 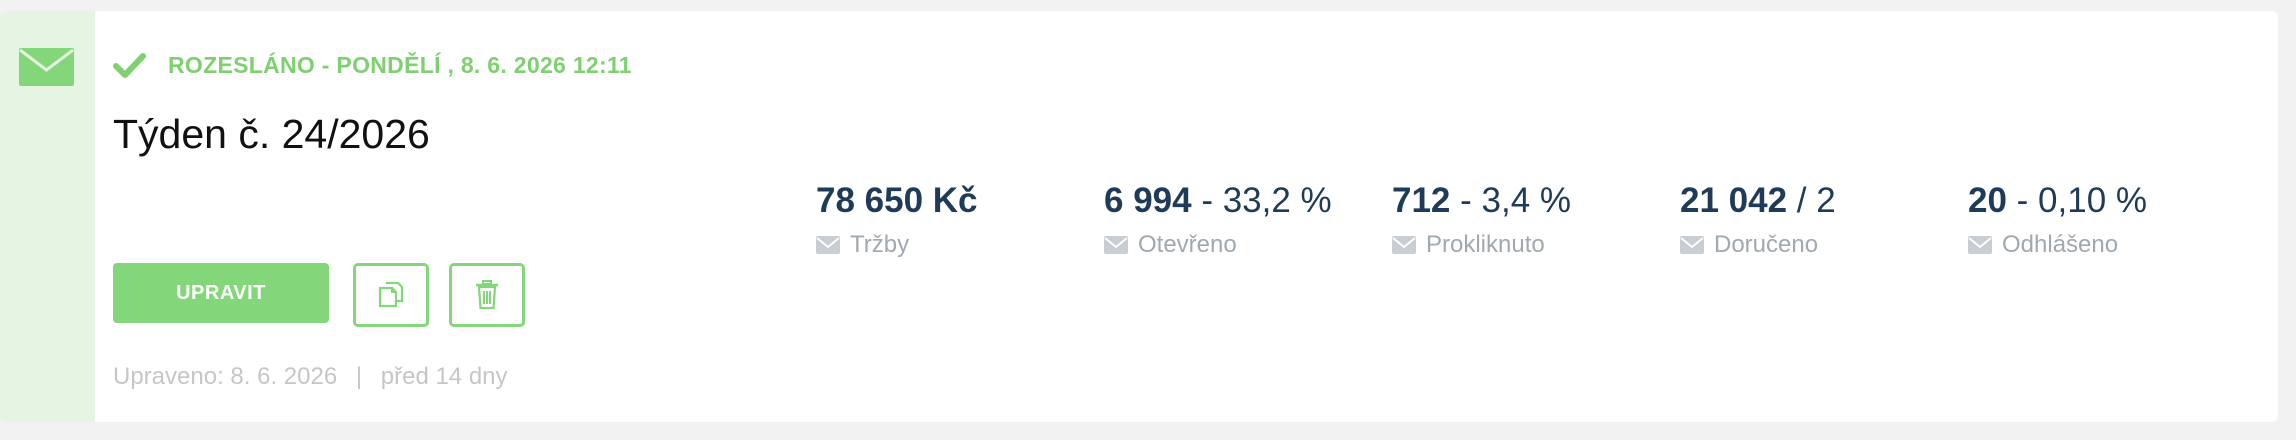 What do you see at coordinates (221, 293) in the screenshot?
I see `edit-button: UPRAVIT` at bounding box center [221, 293].